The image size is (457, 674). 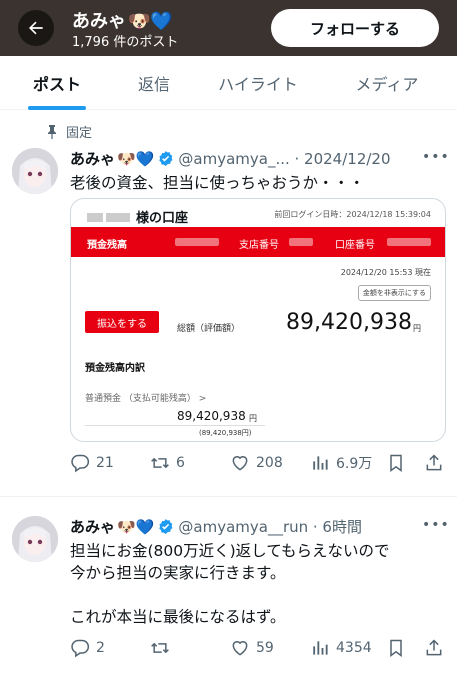 I want to click on back-button, so click(x=36, y=28).